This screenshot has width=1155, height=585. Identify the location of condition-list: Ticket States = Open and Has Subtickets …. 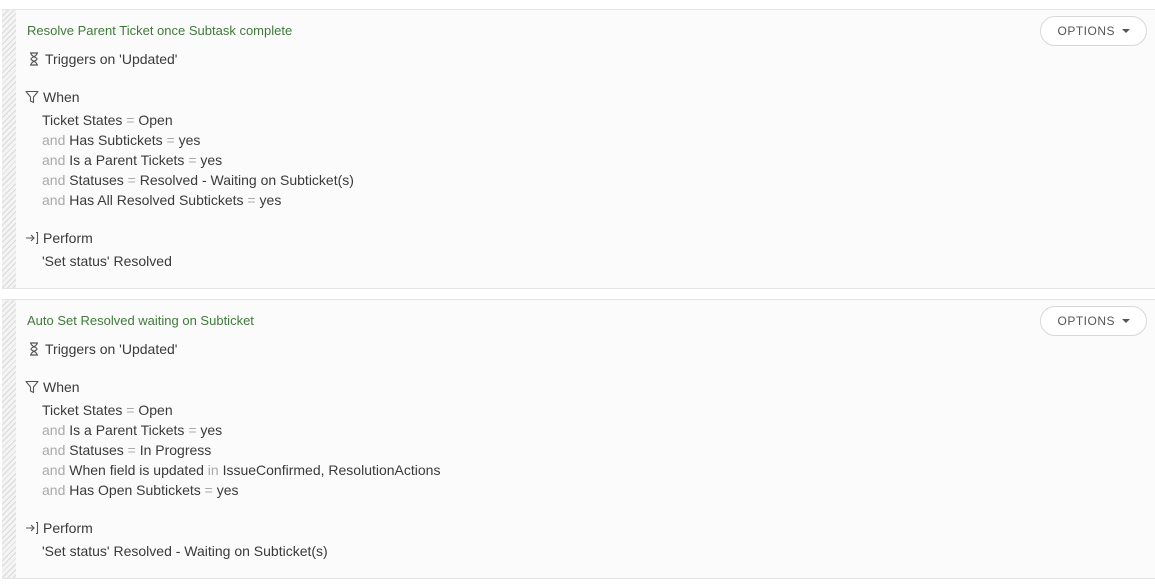
(198, 160).